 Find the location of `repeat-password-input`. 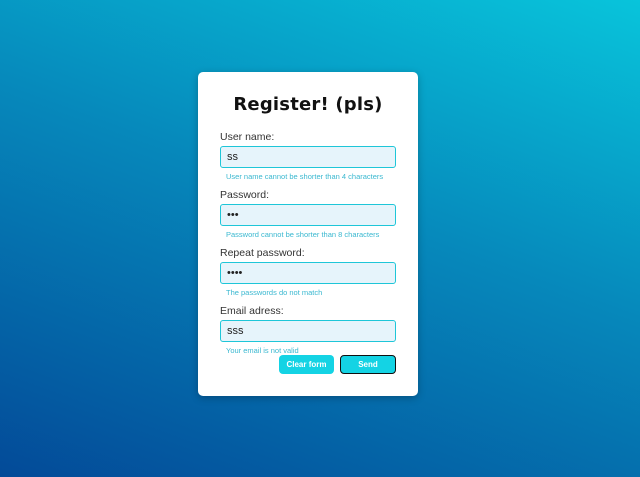

repeat-password-input is located at coordinates (308, 273).